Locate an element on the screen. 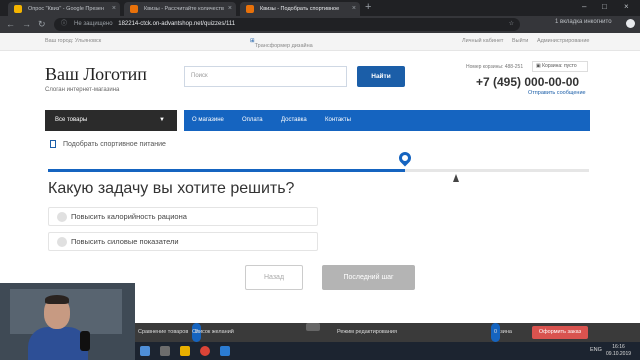  incognito-label: 1 вкладка инкогнито is located at coordinates (583, 22).